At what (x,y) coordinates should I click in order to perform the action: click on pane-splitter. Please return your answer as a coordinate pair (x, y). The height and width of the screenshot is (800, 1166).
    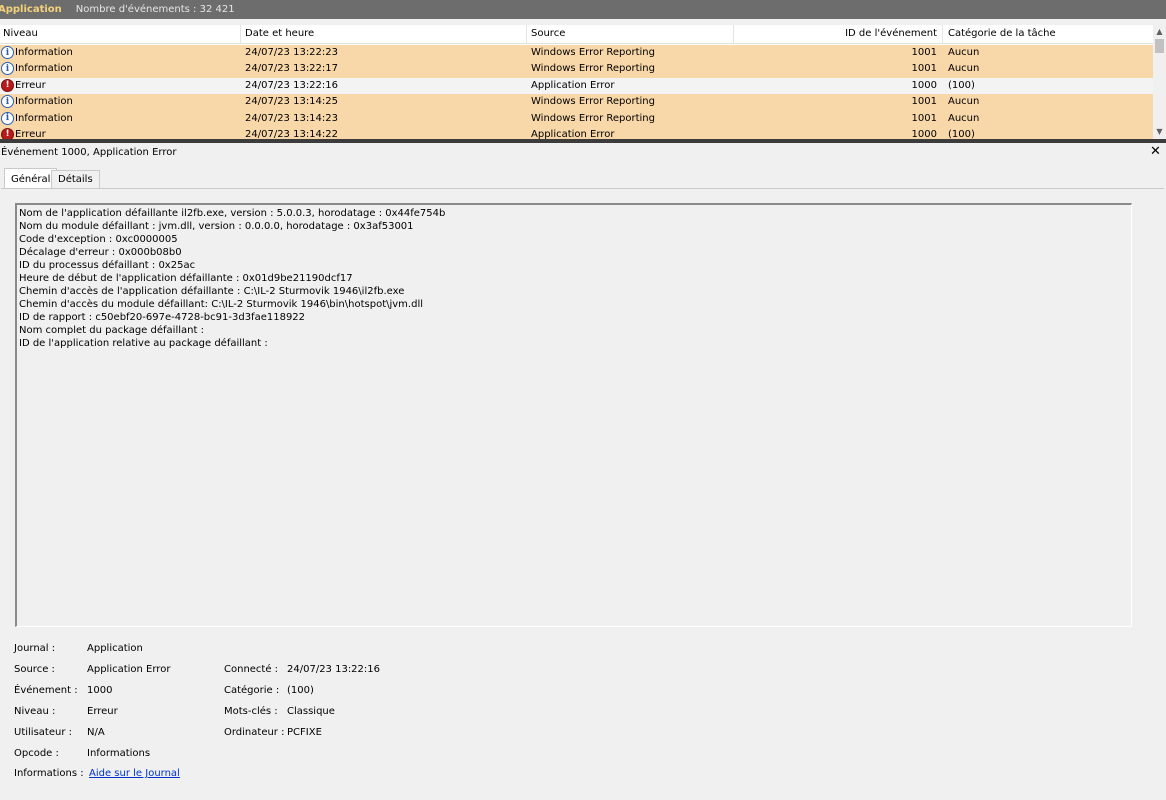
    Looking at the image, I should click on (583, 141).